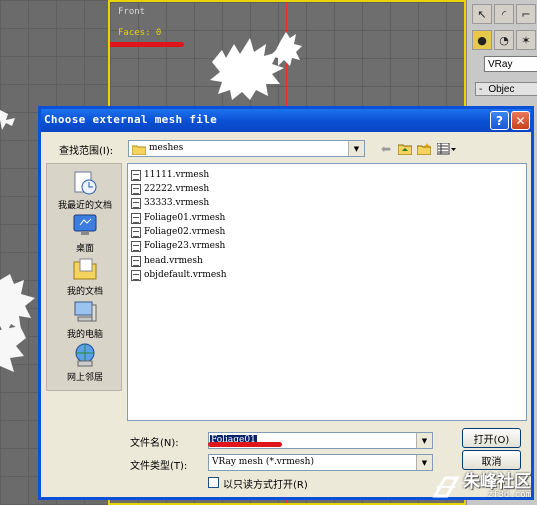  What do you see at coordinates (154, 443) in the screenshot?
I see `filename-label: 文件名(N):` at bounding box center [154, 443].